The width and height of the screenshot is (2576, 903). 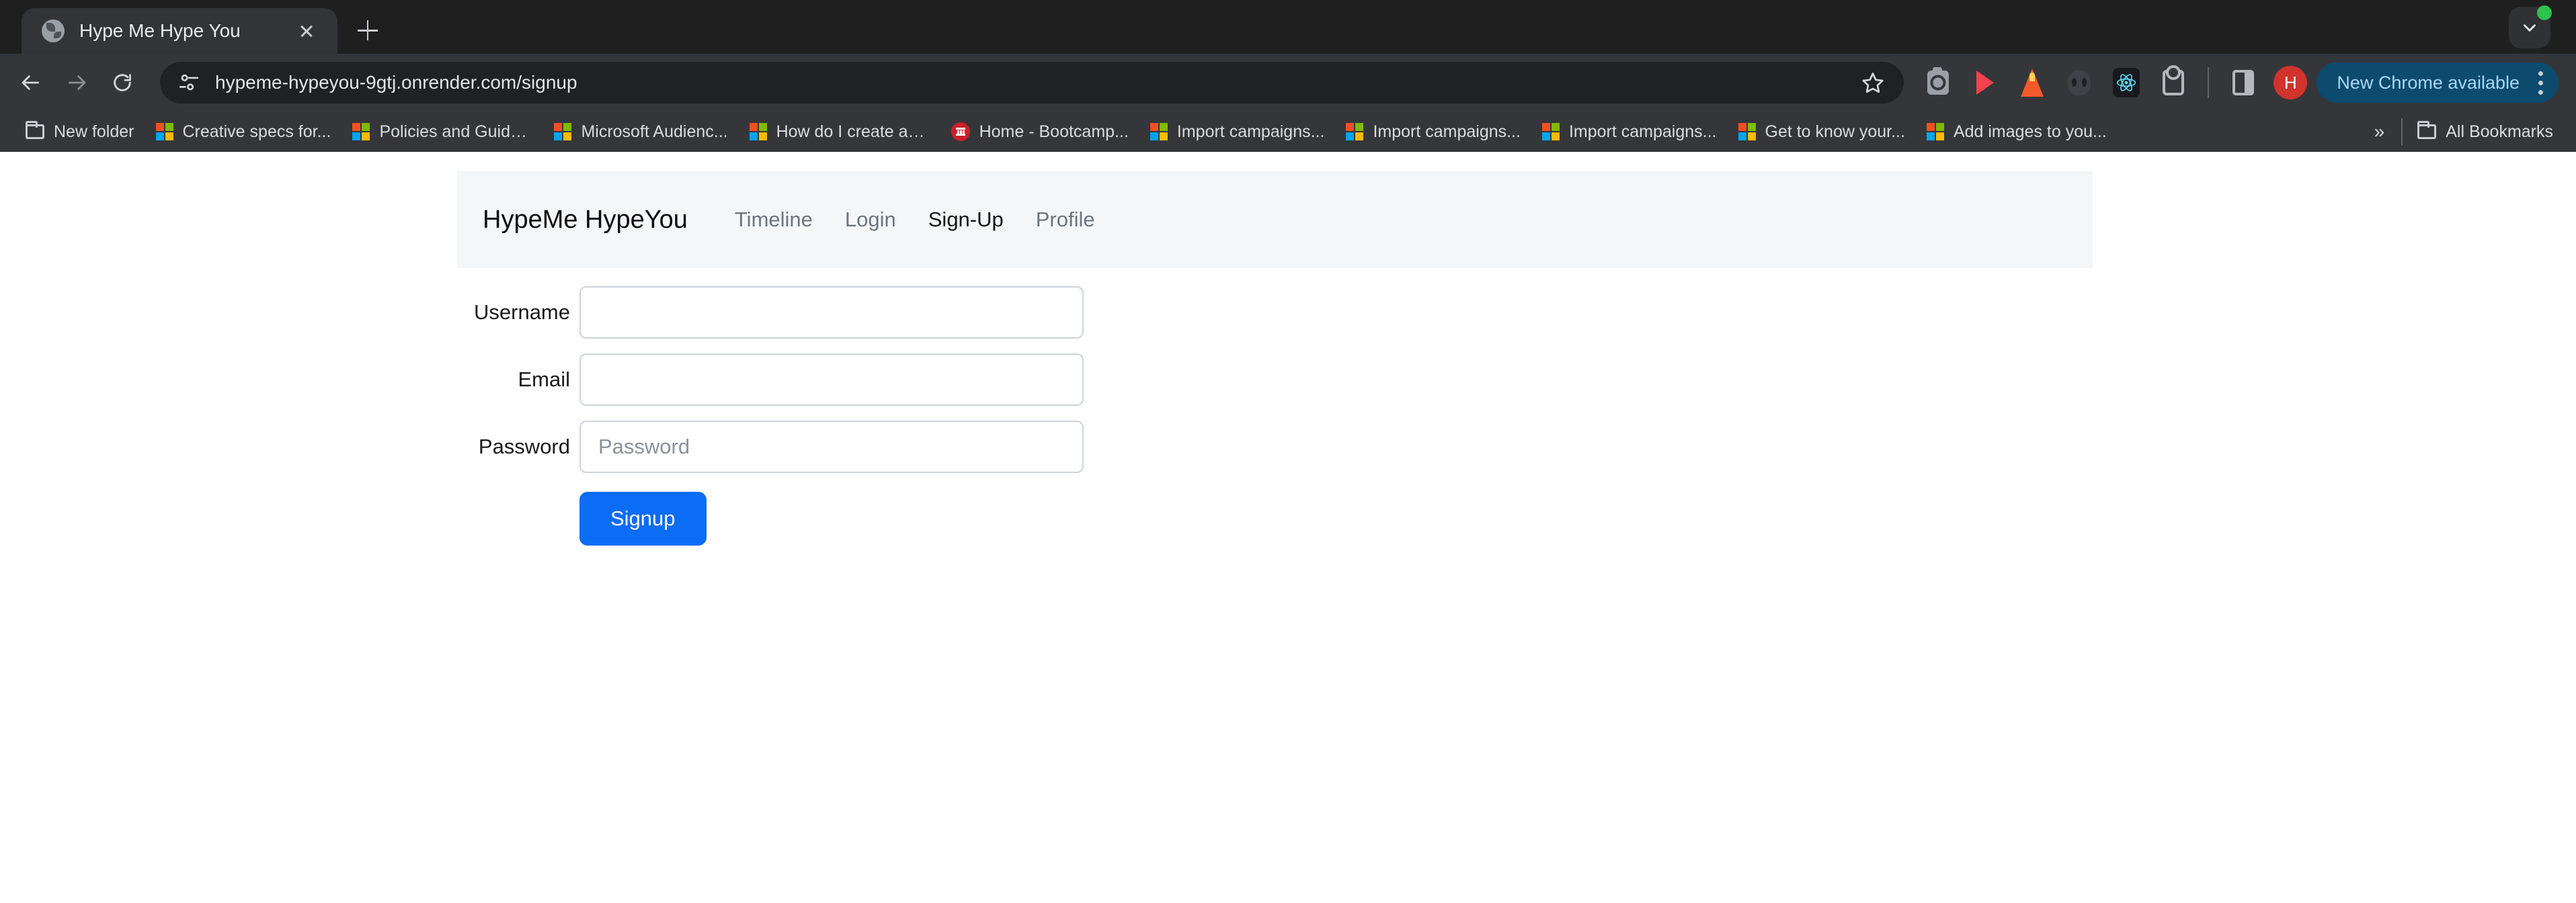 What do you see at coordinates (1873, 83) in the screenshot?
I see `star-icon` at bounding box center [1873, 83].